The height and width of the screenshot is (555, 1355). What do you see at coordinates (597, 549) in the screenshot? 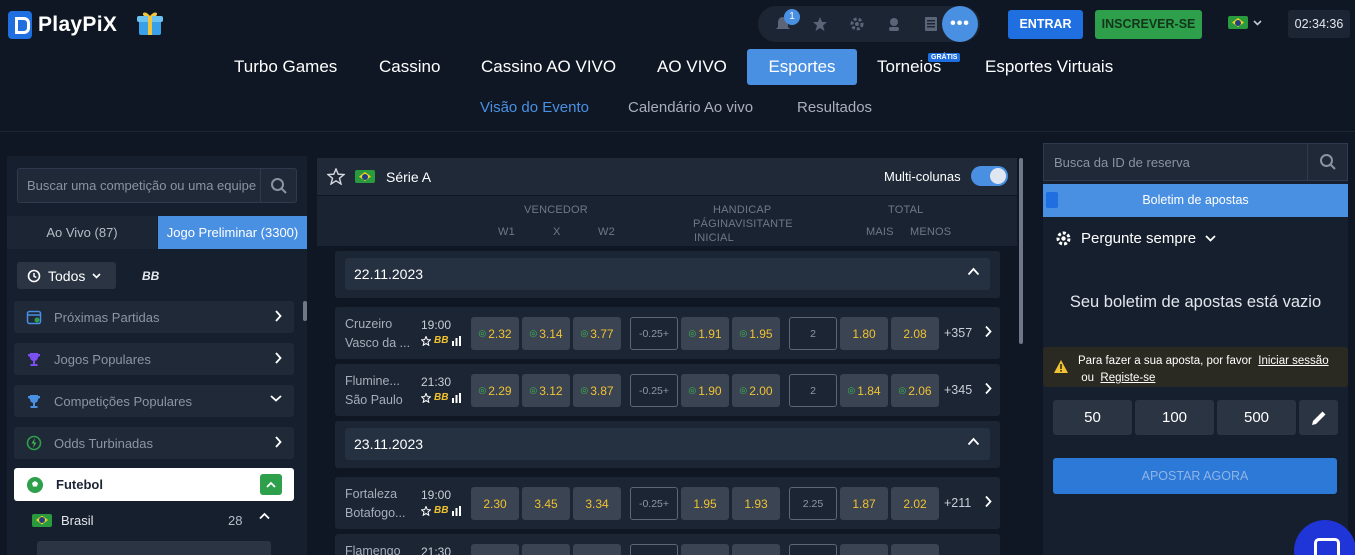
I see `odd-w2` at bounding box center [597, 549].